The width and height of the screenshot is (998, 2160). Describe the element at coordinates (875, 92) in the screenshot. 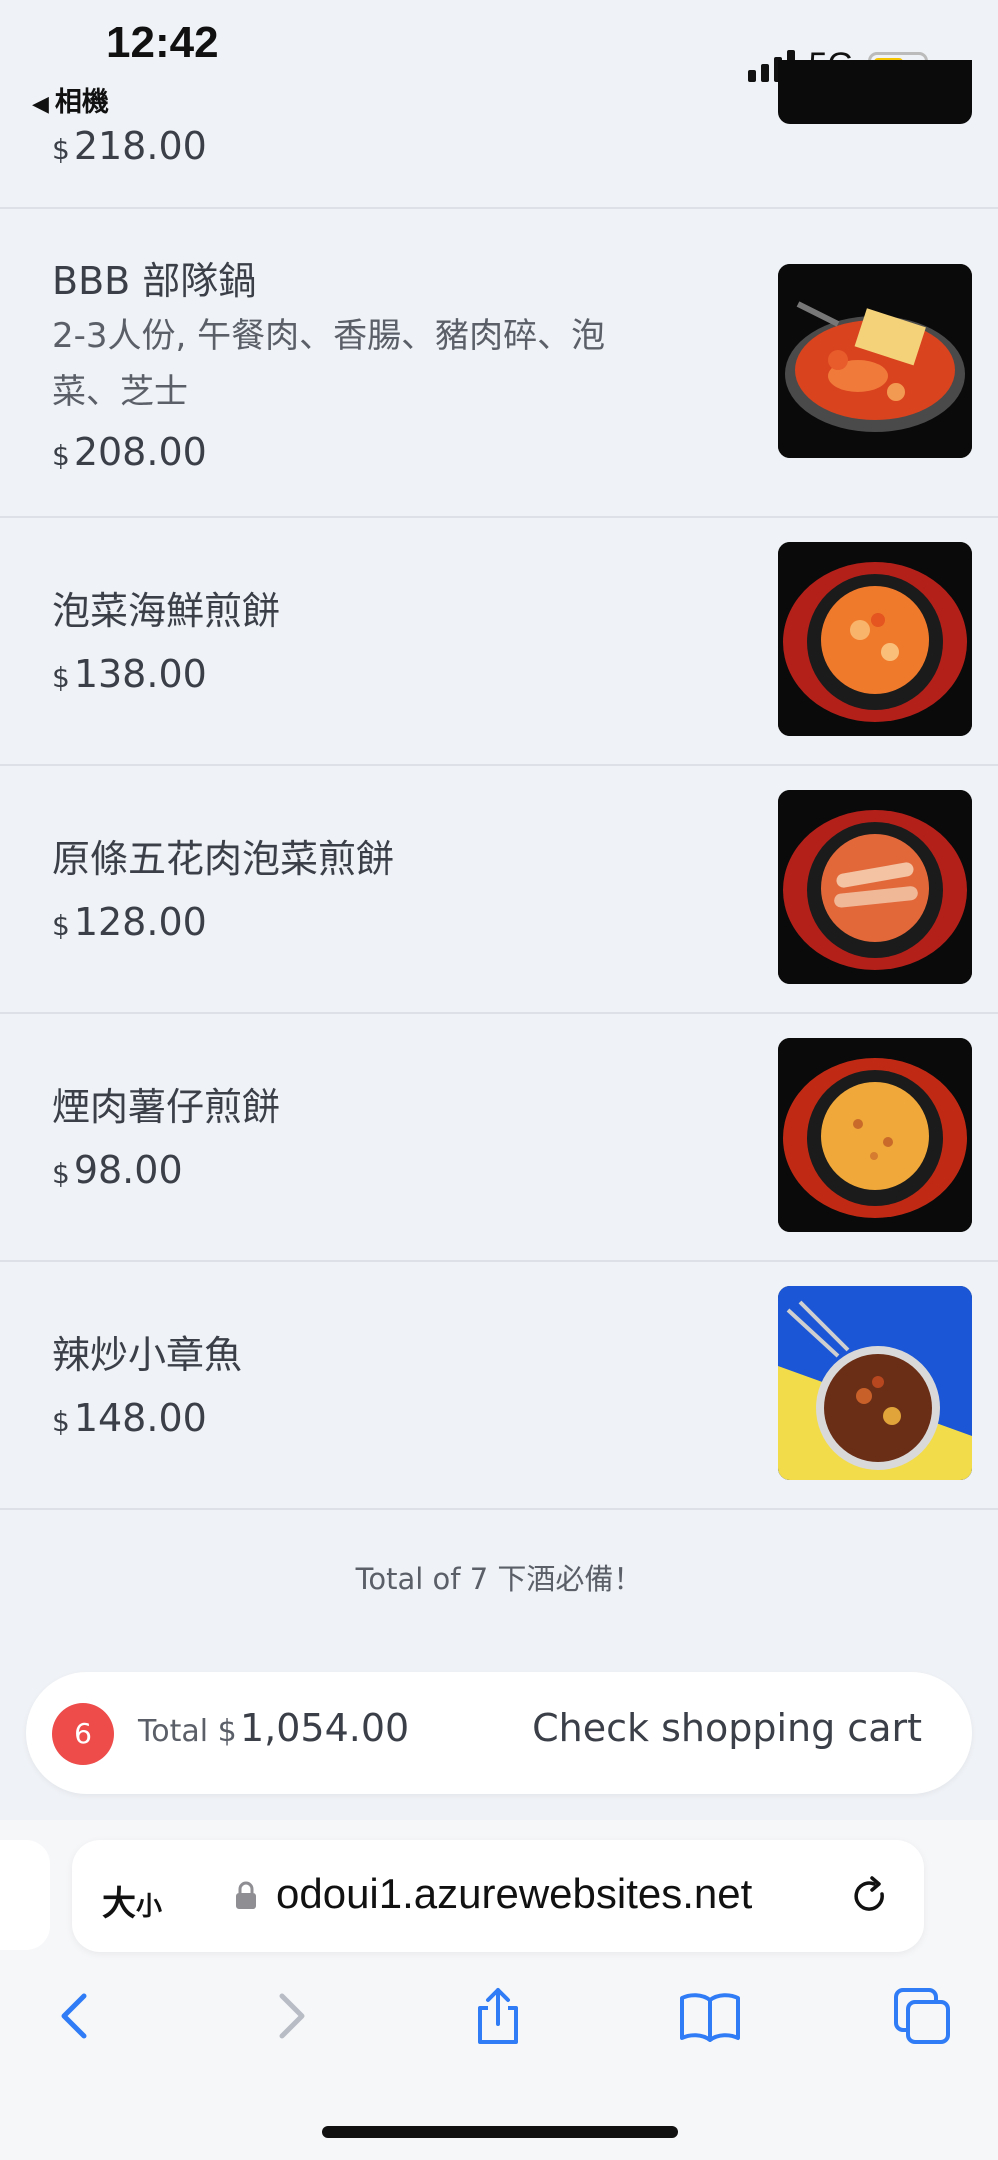

I see `food-image-partial` at that location.